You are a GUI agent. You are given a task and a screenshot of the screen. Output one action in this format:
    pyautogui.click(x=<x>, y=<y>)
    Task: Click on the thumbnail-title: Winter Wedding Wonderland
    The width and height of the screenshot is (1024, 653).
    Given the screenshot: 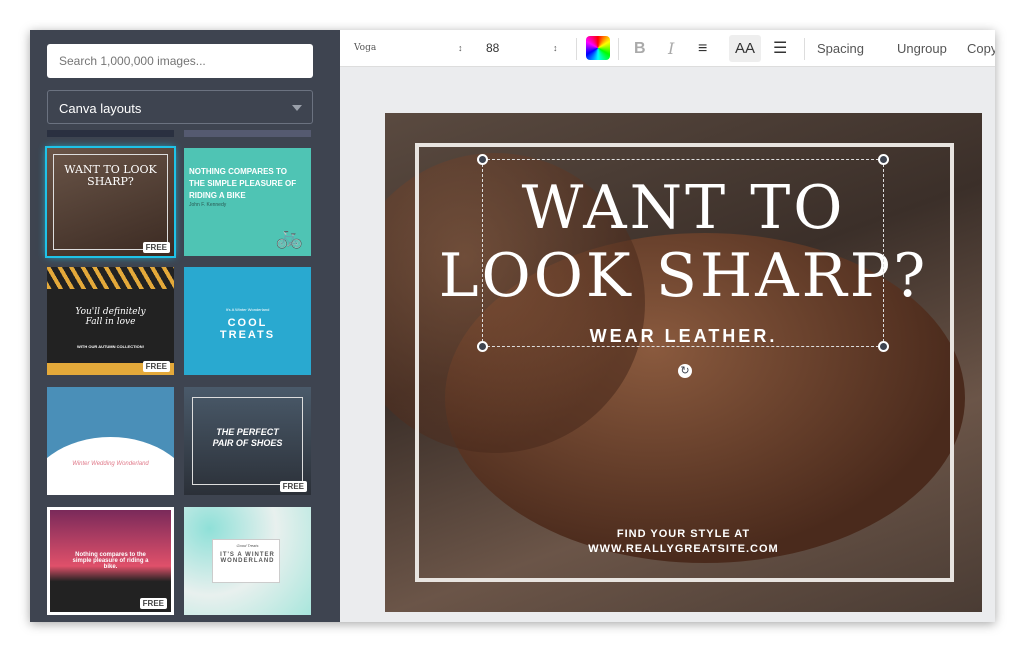 What is the action you would take?
    pyautogui.click(x=110, y=464)
    